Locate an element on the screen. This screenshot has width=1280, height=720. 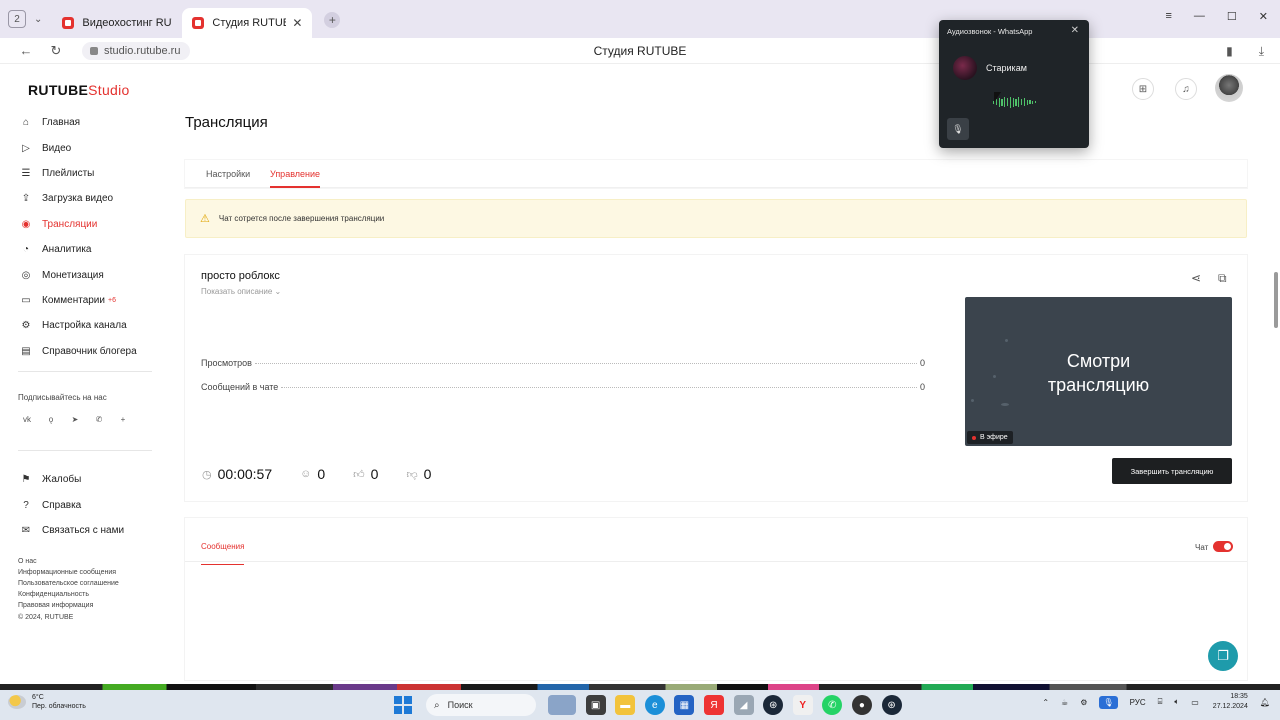
landscape-widget-icon is located at coordinates (562, 705).